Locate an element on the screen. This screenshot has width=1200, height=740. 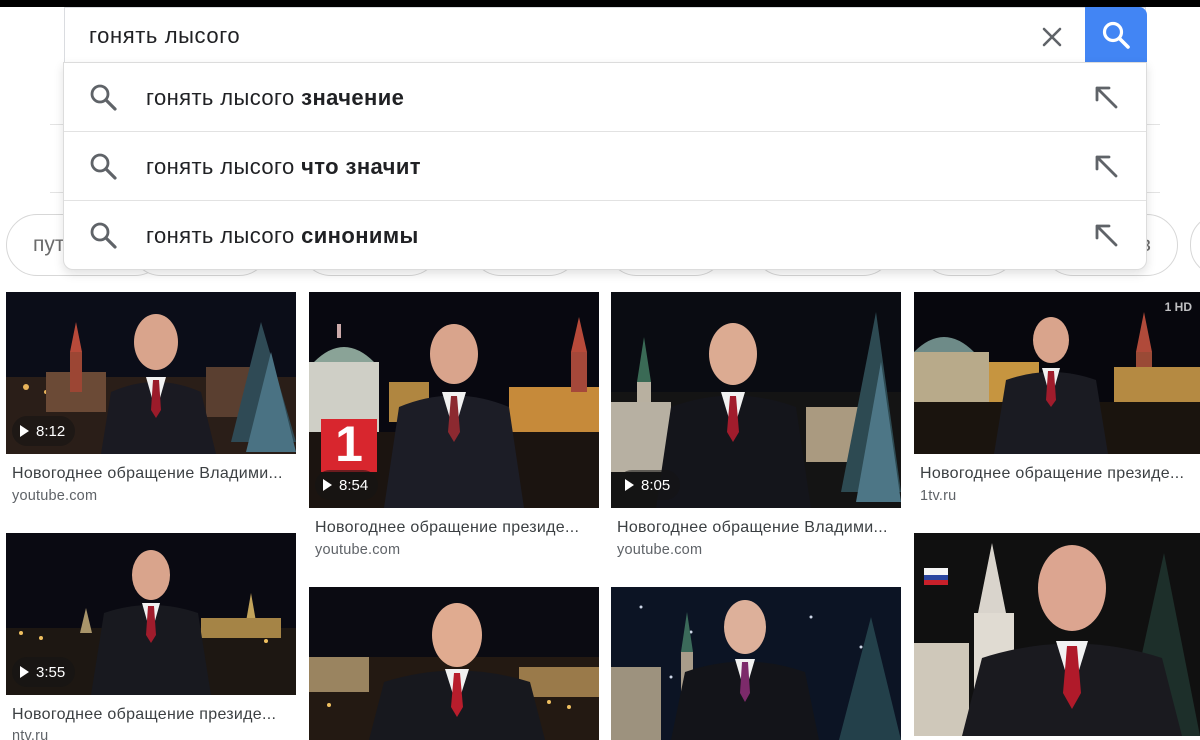
video-duration-badge: 8:12 is located at coordinates (44, 431).